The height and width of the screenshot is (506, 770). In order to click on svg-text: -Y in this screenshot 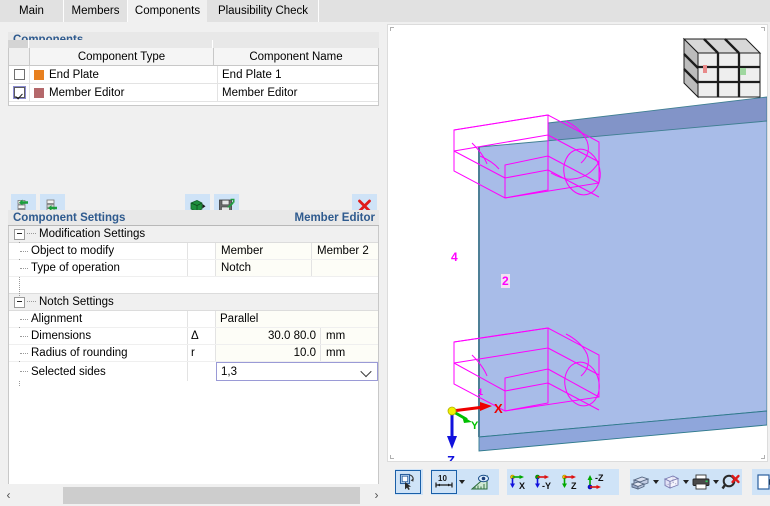, I will do `click(546, 486)`.